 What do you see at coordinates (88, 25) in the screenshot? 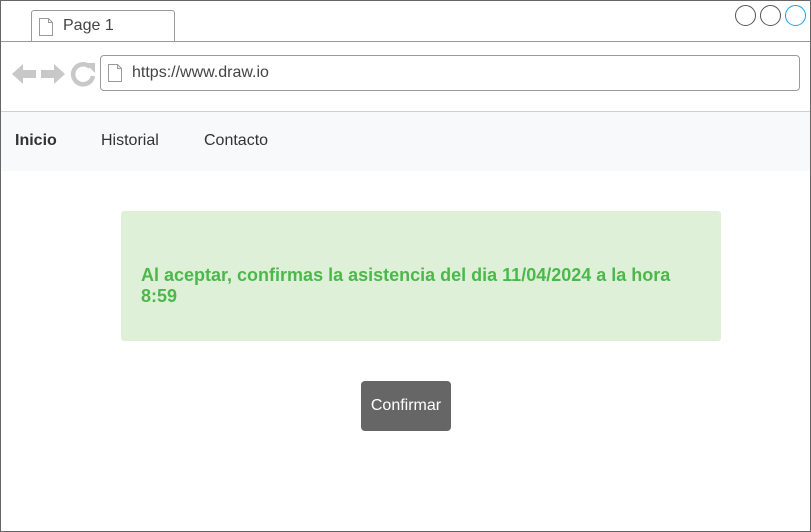
I see `tab-title: Page 1` at bounding box center [88, 25].